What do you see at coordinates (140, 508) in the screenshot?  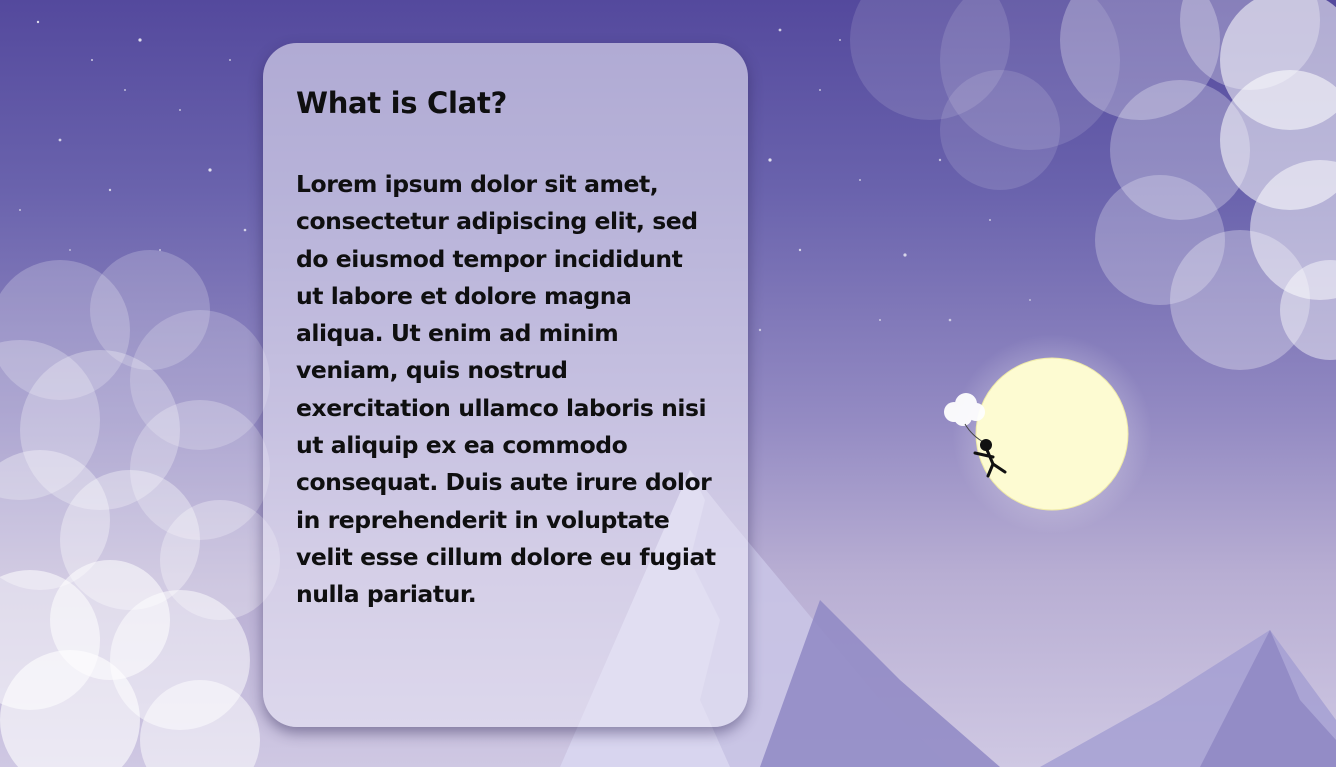 I see `left-clouds` at bounding box center [140, 508].